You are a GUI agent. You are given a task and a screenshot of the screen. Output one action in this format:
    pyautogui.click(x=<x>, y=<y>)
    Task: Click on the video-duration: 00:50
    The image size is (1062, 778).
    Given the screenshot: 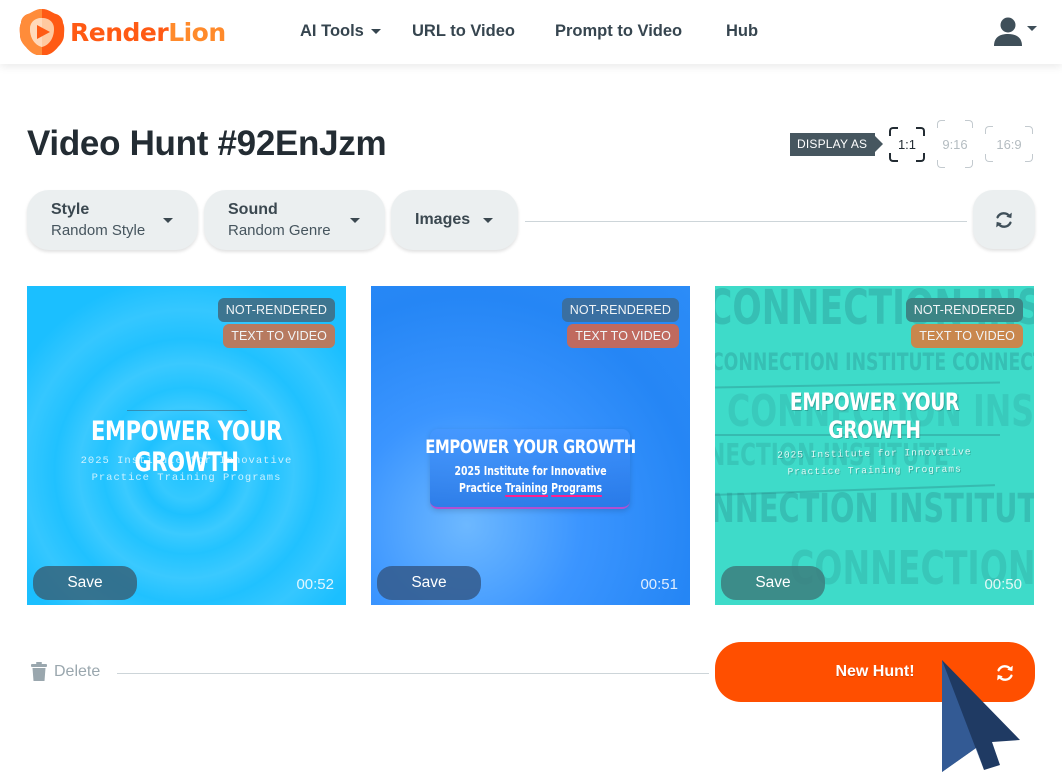 What is the action you would take?
    pyautogui.click(x=1003, y=584)
    